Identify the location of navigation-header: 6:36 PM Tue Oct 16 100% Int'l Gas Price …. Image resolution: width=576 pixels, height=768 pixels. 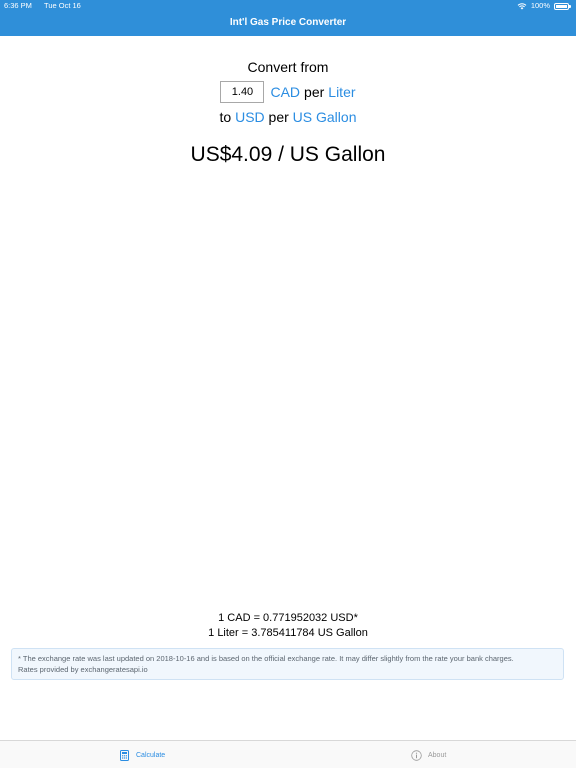
(288, 18).